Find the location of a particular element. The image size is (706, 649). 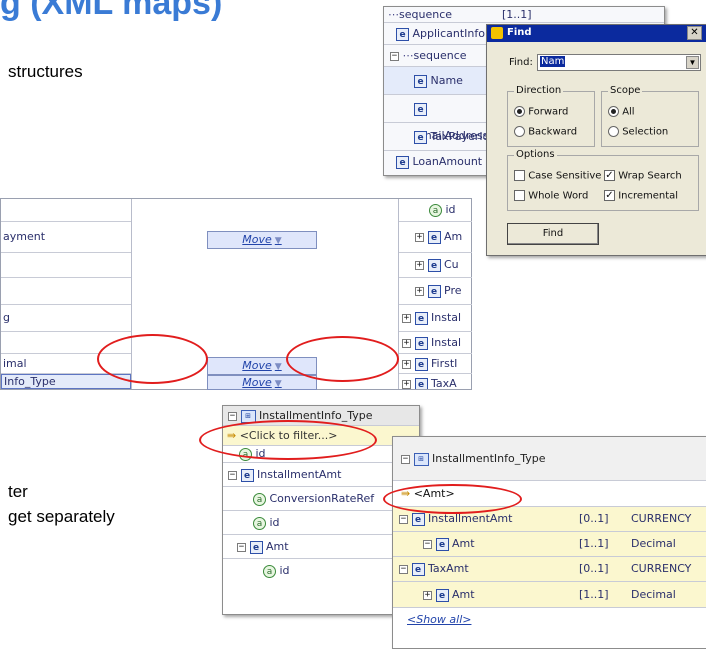

incremental-checkbox: ✓ Incremental is located at coordinates (641, 196).